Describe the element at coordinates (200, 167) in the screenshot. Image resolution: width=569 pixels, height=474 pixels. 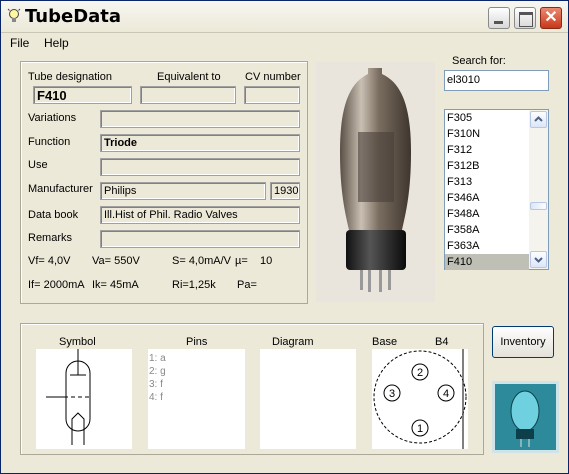
I see `use-field` at that location.